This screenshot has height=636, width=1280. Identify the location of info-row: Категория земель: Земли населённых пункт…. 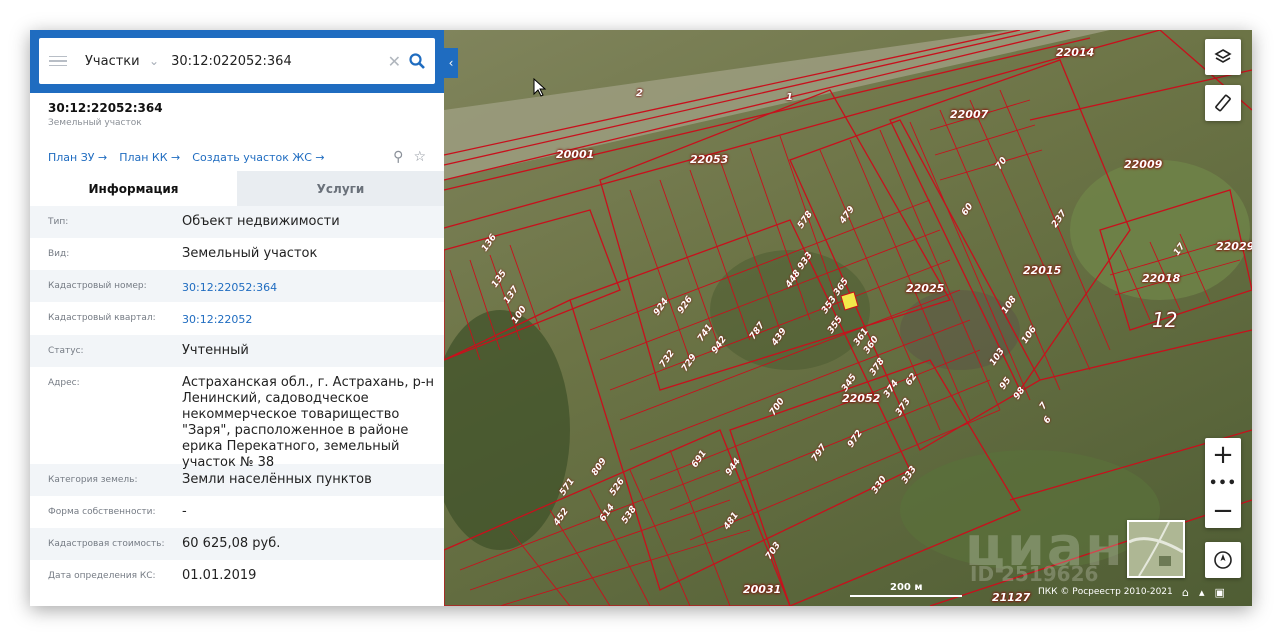
(237, 480).